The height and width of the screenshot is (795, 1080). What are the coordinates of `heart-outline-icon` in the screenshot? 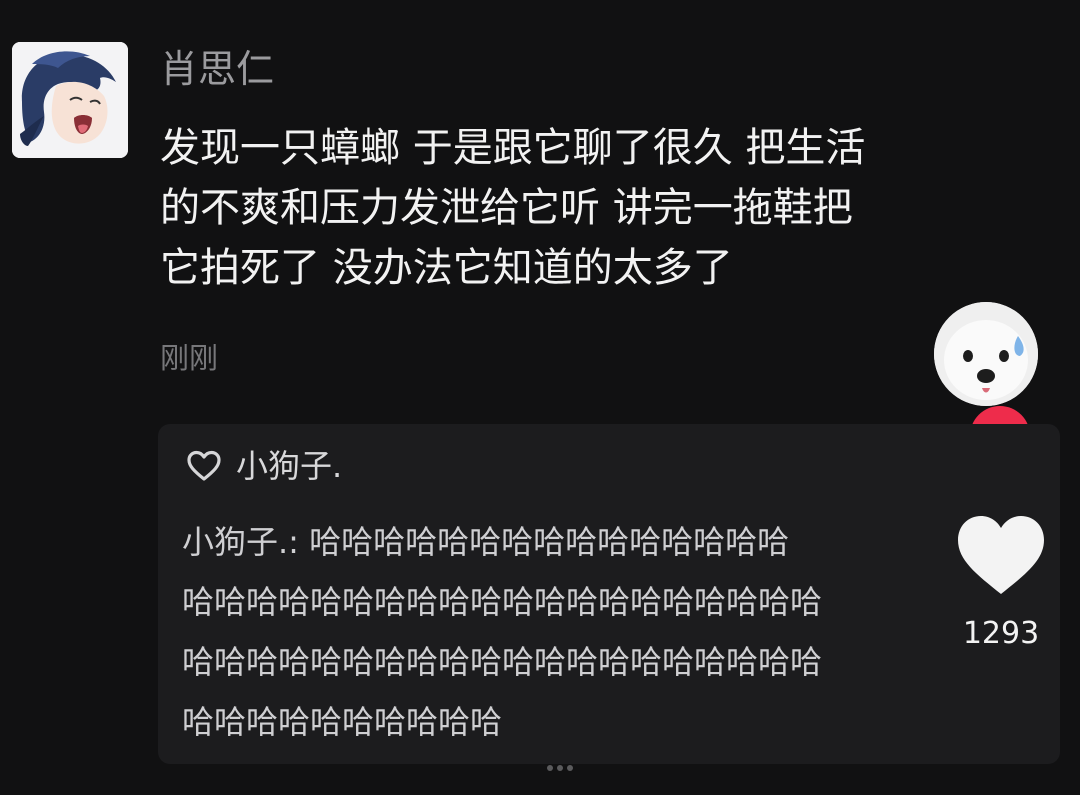 It's located at (204, 465).